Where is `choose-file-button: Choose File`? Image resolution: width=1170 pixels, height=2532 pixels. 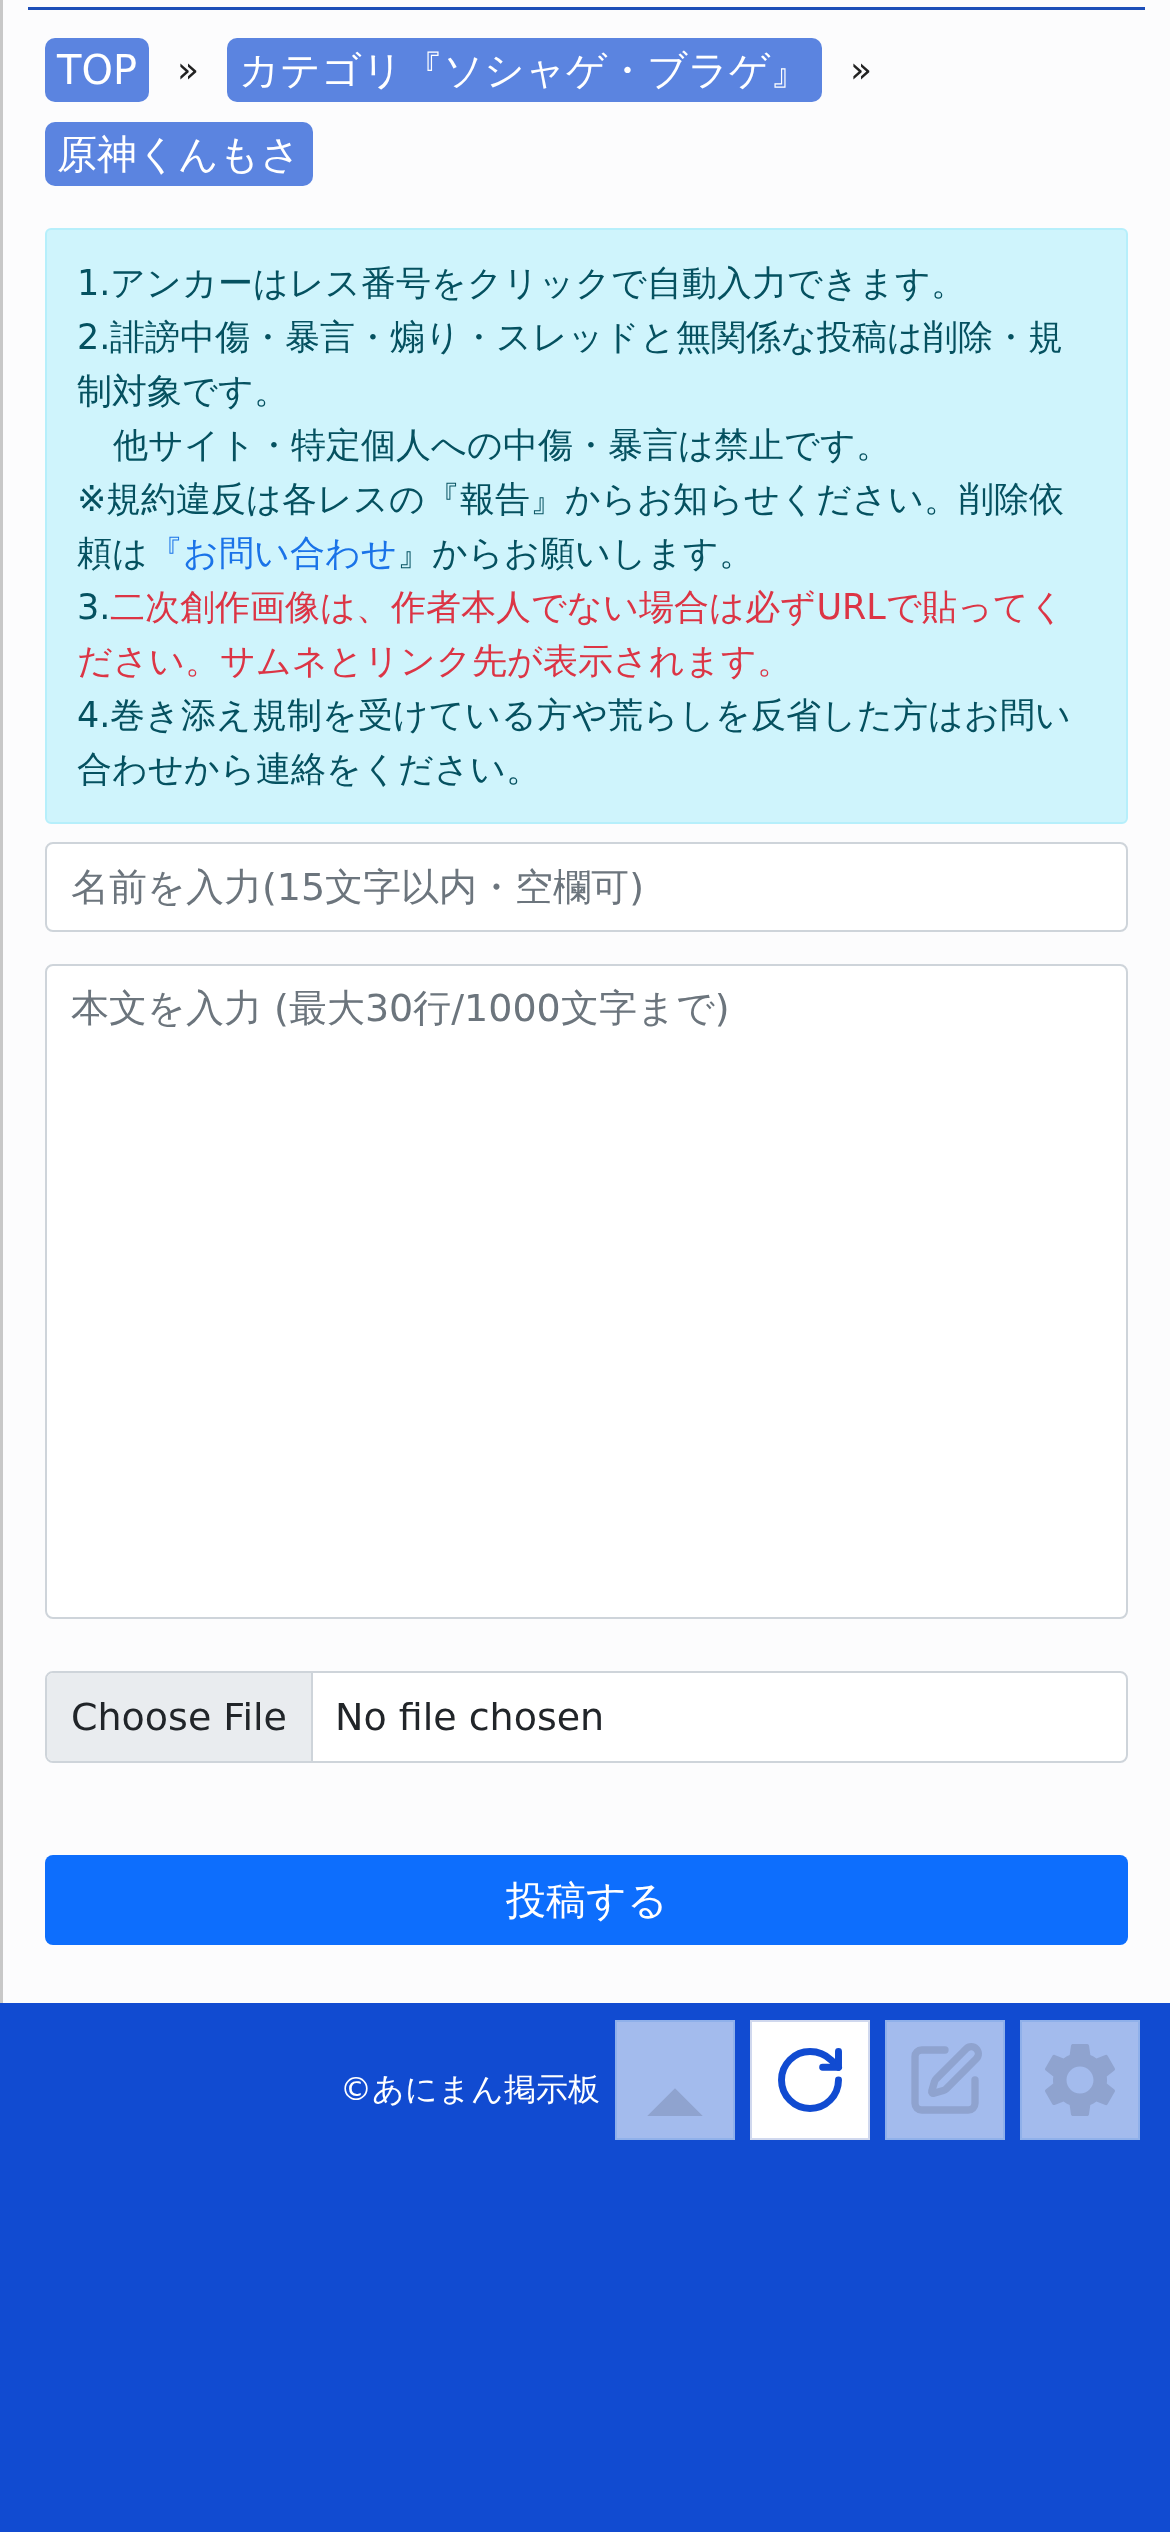 choose-file-button: Choose File is located at coordinates (180, 1717).